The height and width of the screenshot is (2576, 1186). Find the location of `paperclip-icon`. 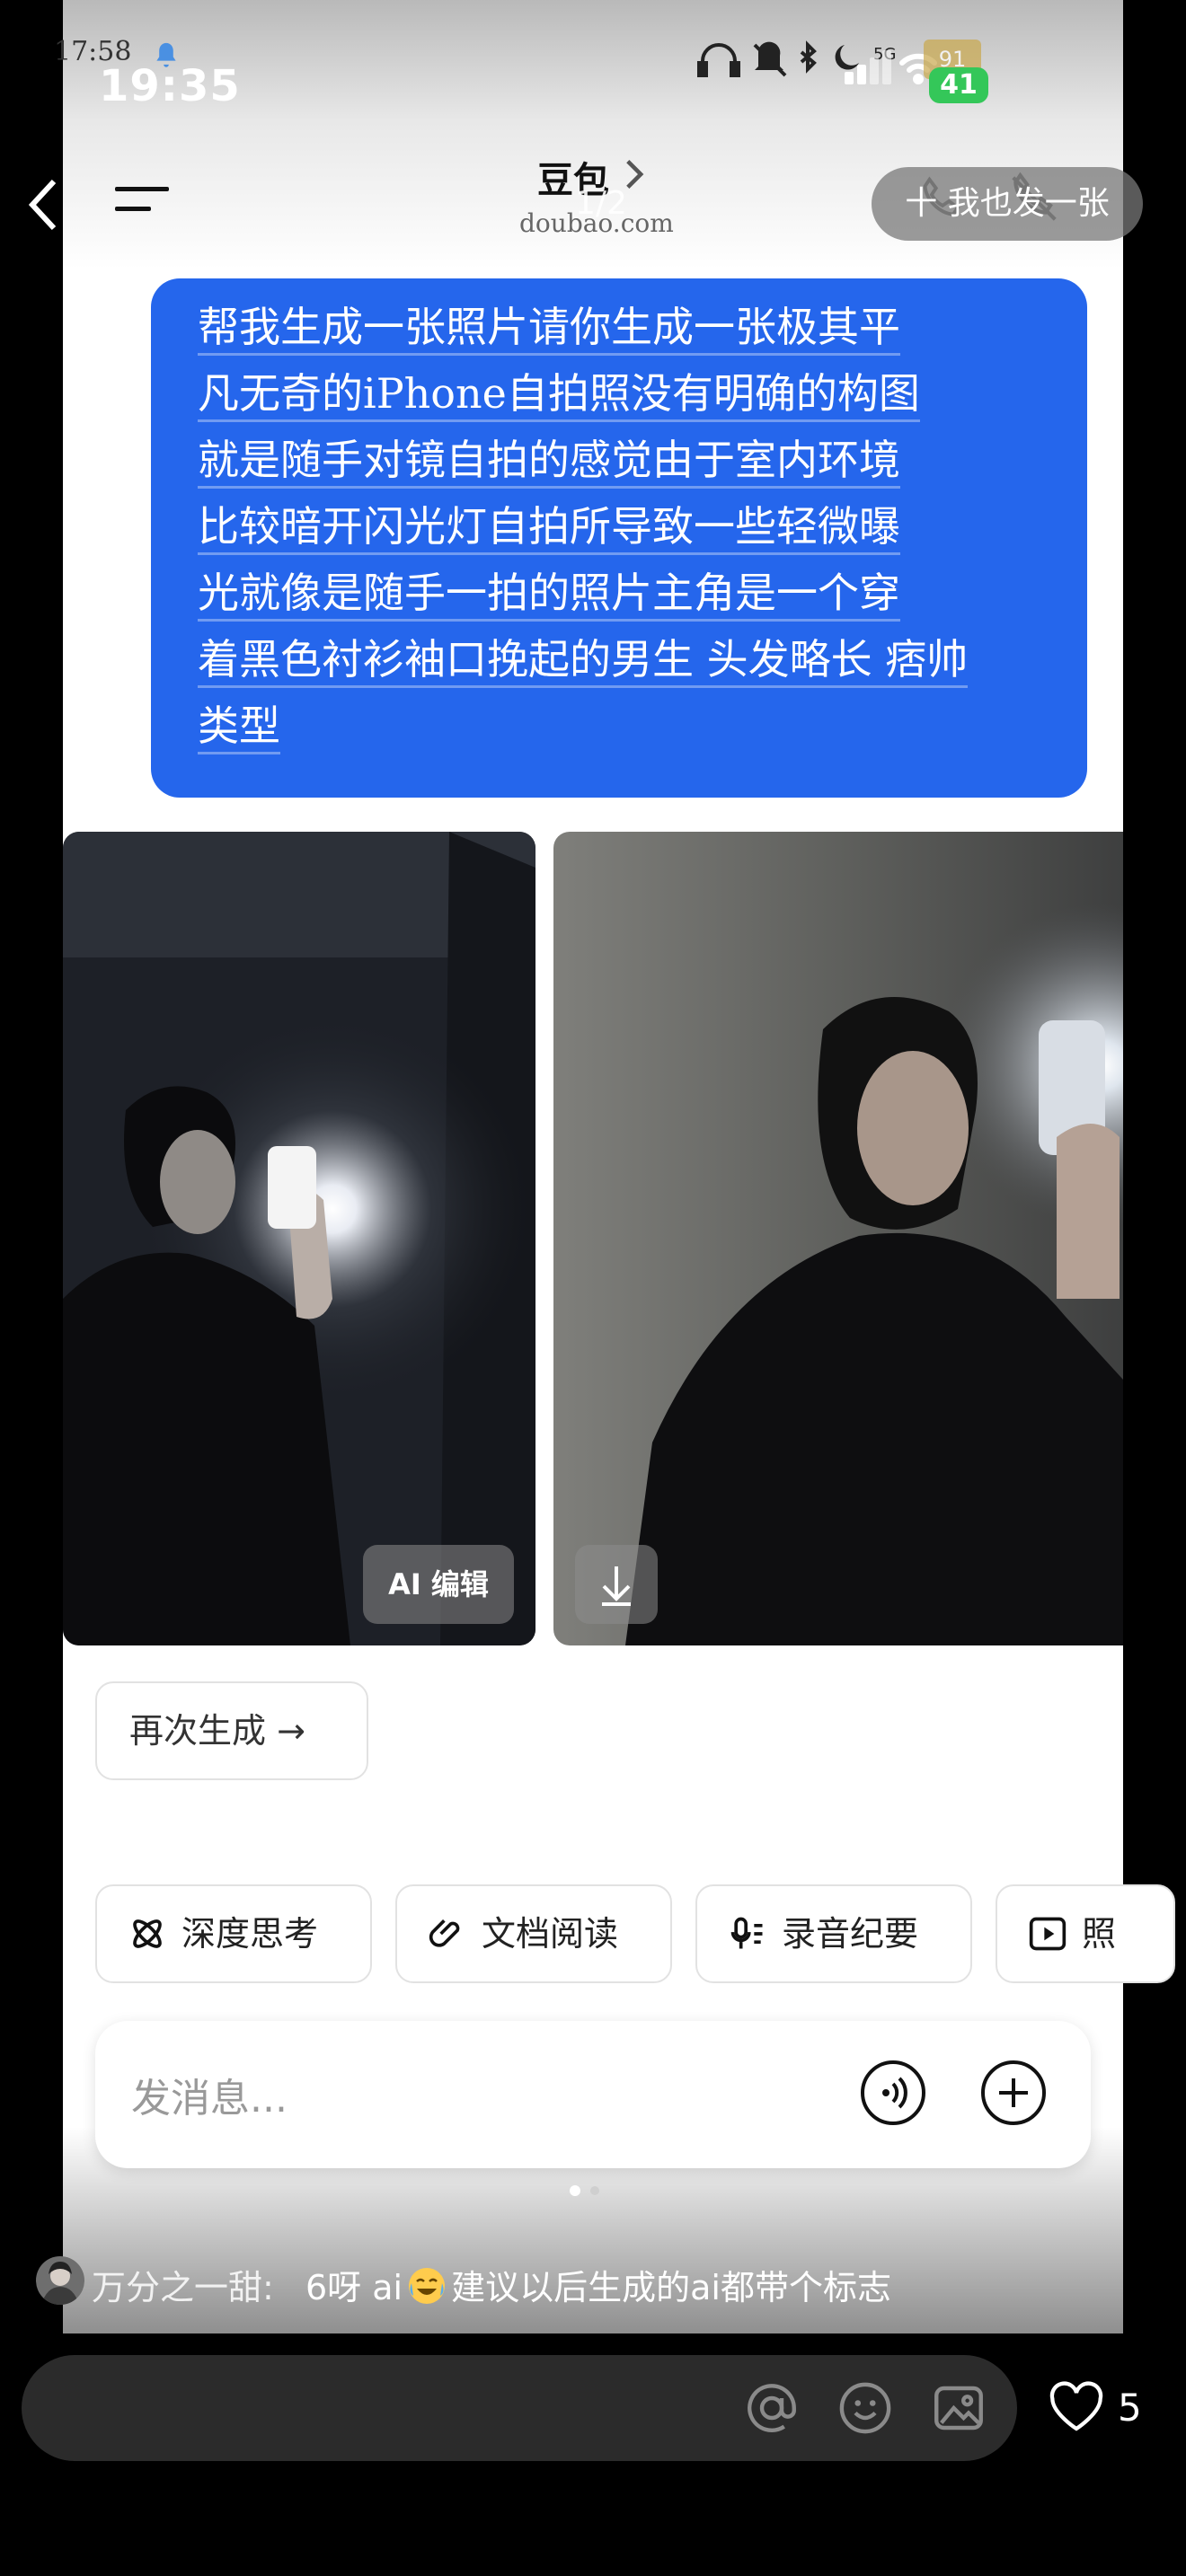

paperclip-icon is located at coordinates (444, 1933).